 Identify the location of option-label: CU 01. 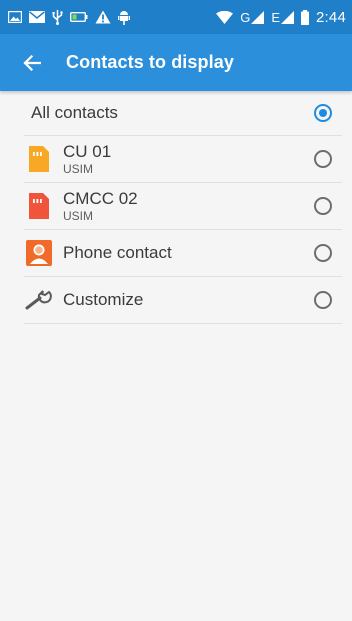
(87, 151).